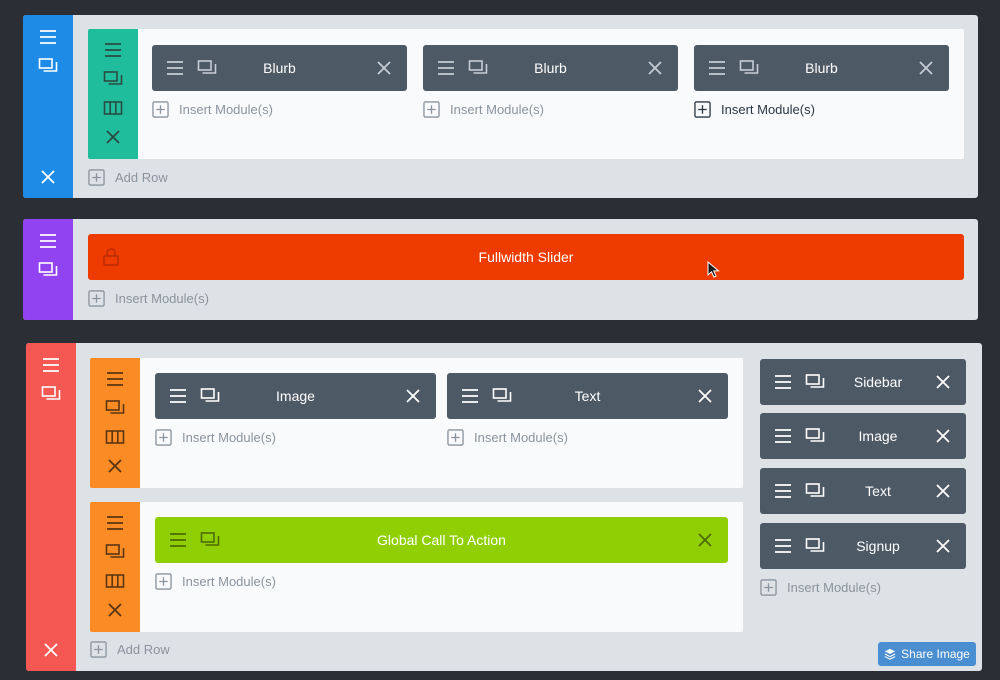 This screenshot has height=680, width=1000. I want to click on section-2-handle-bar, so click(48, 269).